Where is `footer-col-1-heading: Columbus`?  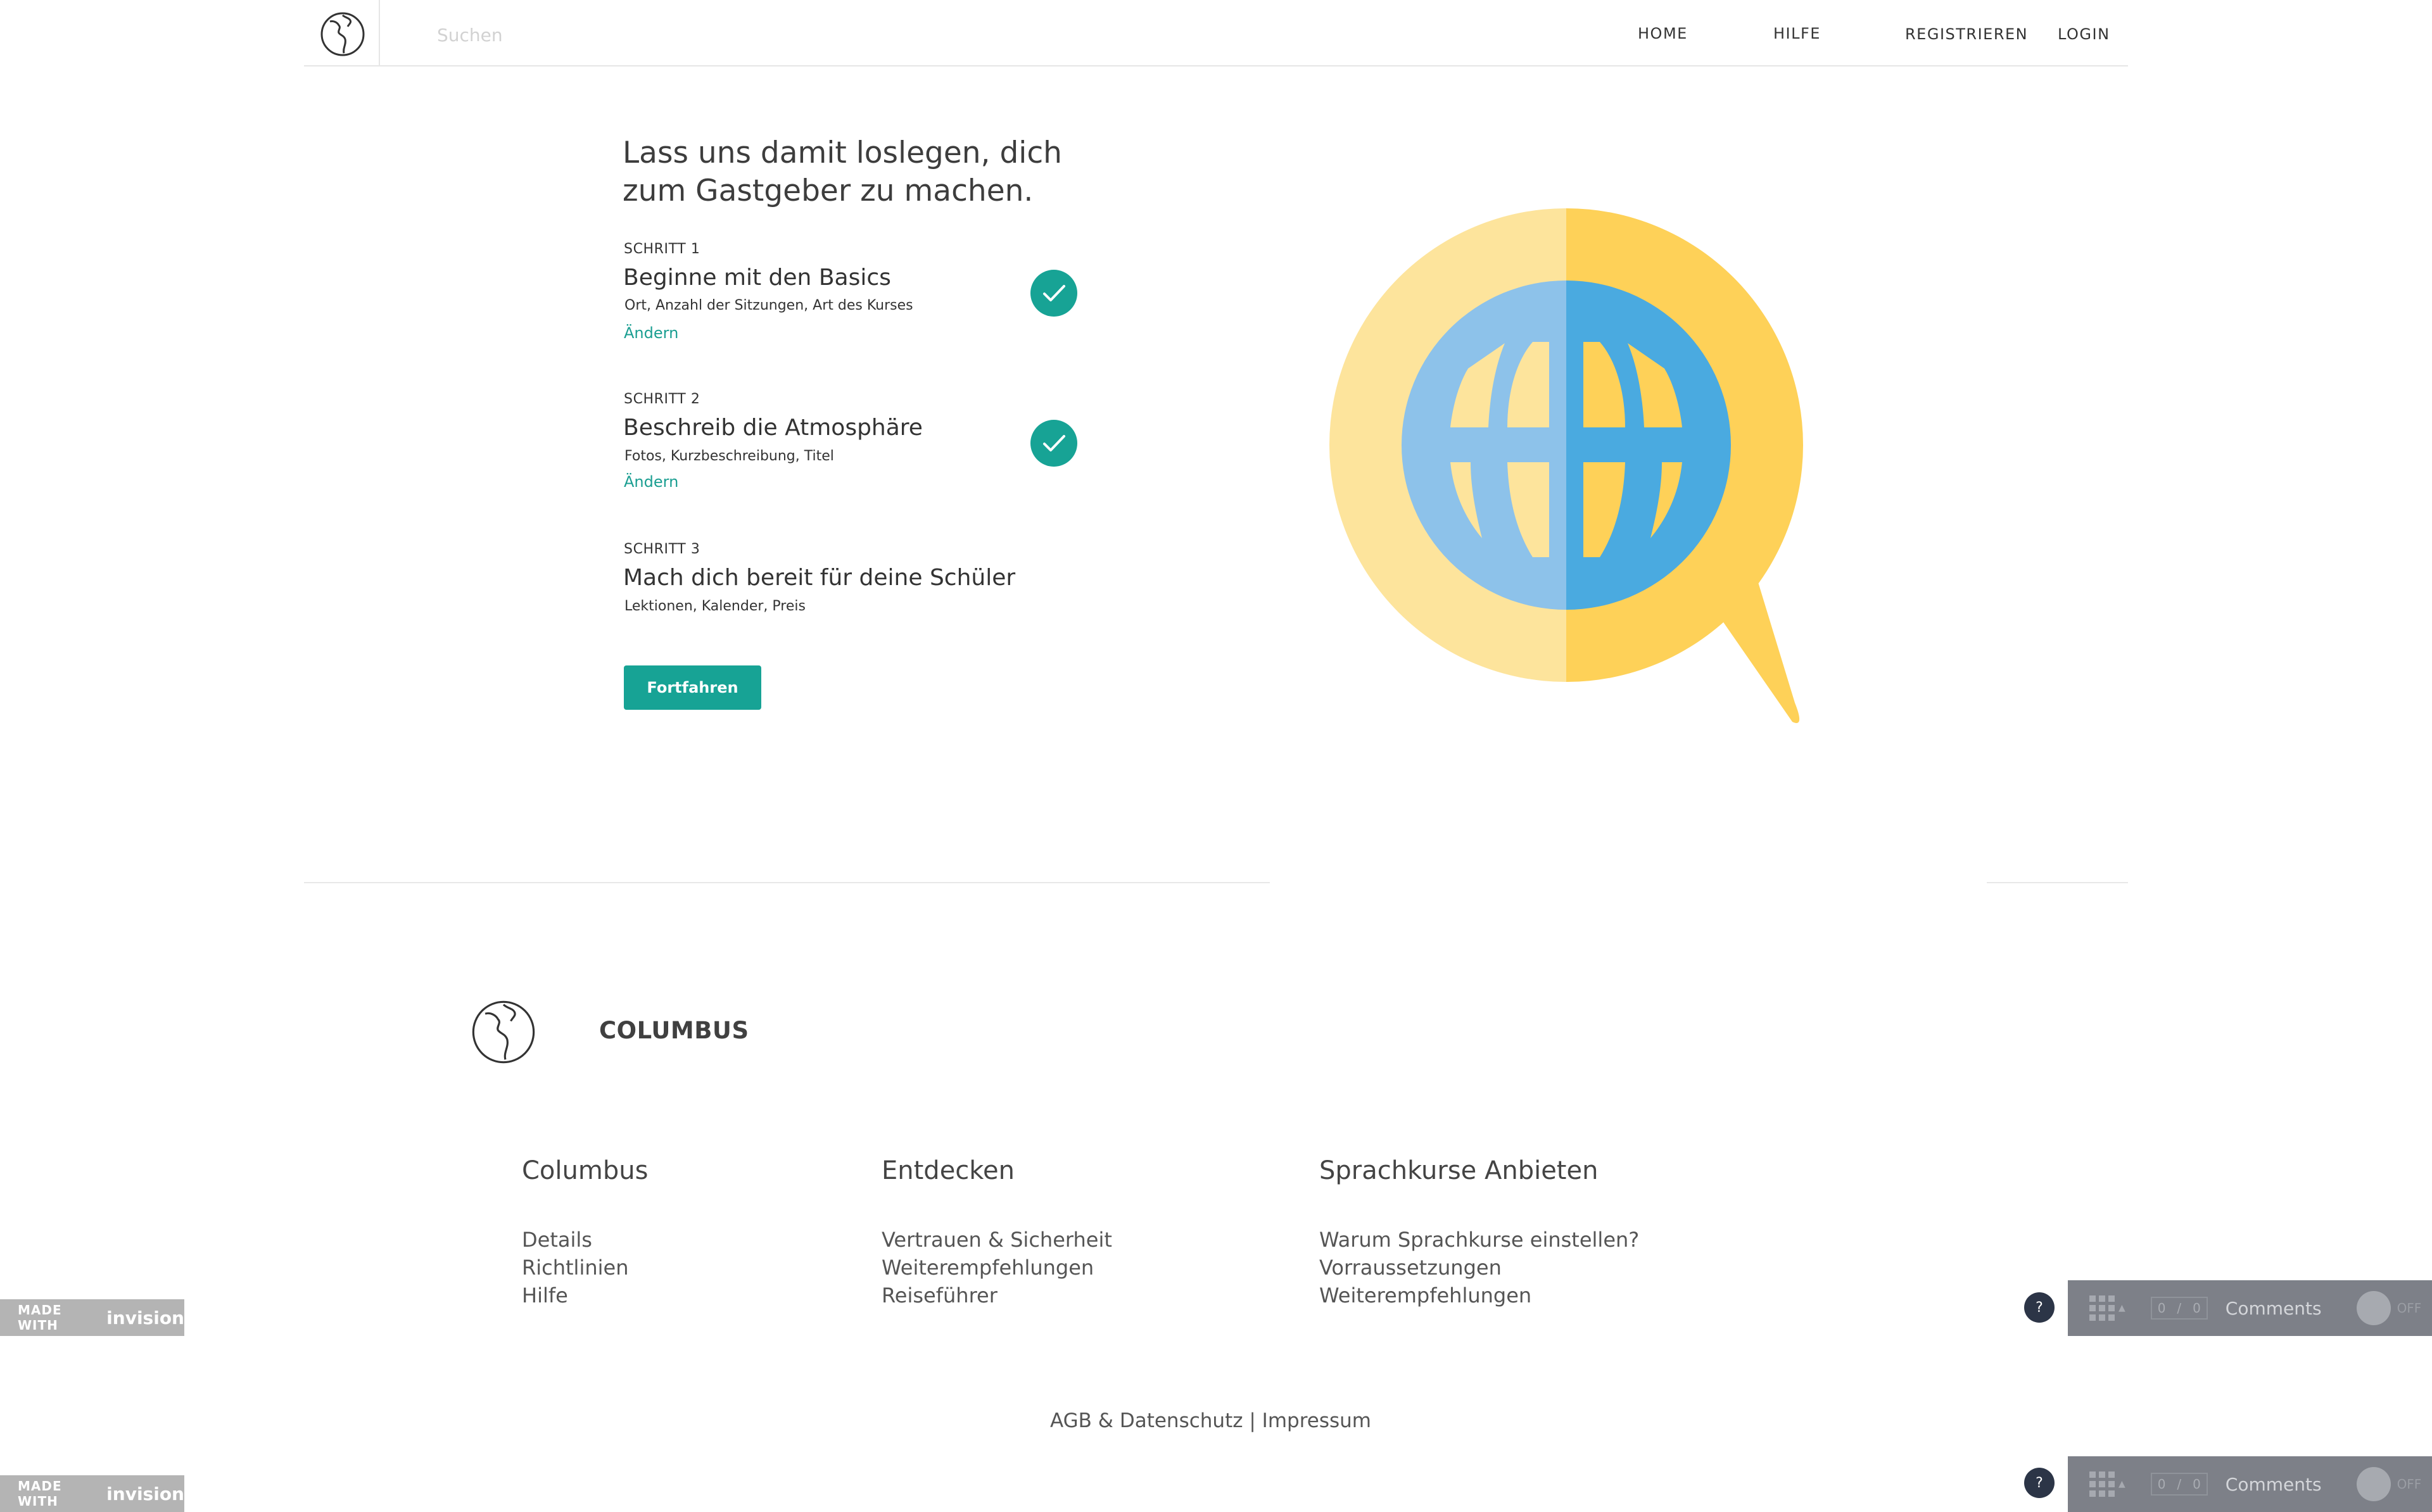
footer-col-1-heading: Columbus is located at coordinates (585, 1170).